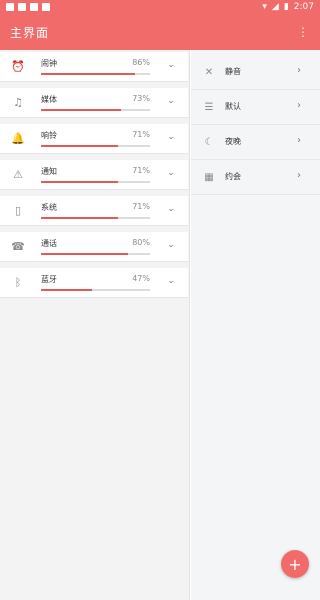 The width and height of the screenshot is (320, 600). I want to click on warning-icon: ⚠, so click(18, 174).